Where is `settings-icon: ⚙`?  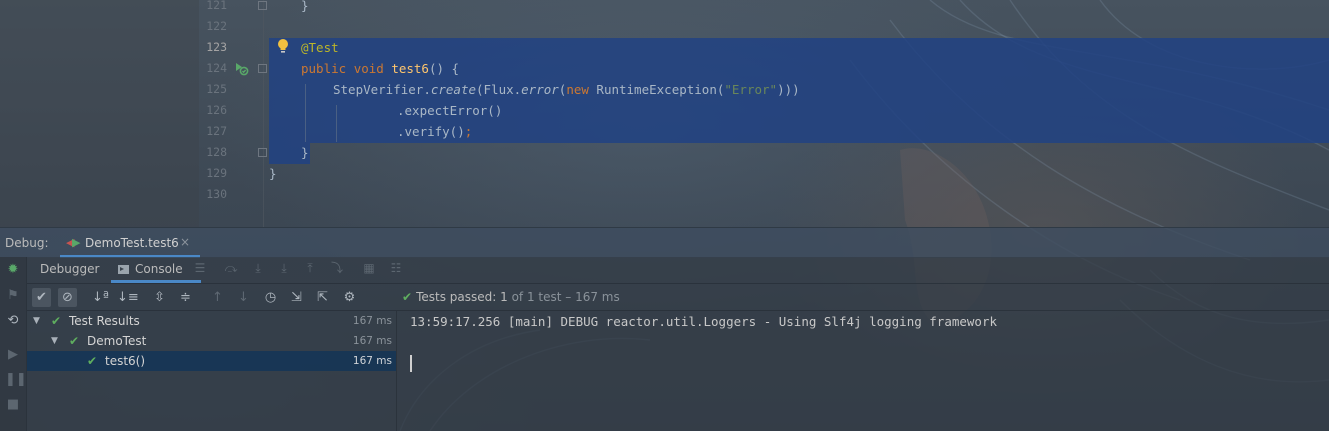
settings-icon: ⚙ is located at coordinates (349, 297).